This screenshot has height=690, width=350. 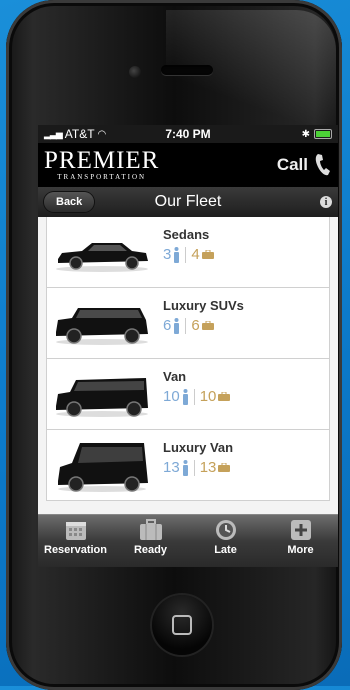 I want to click on luggage-capacity: 6, so click(x=202, y=325).